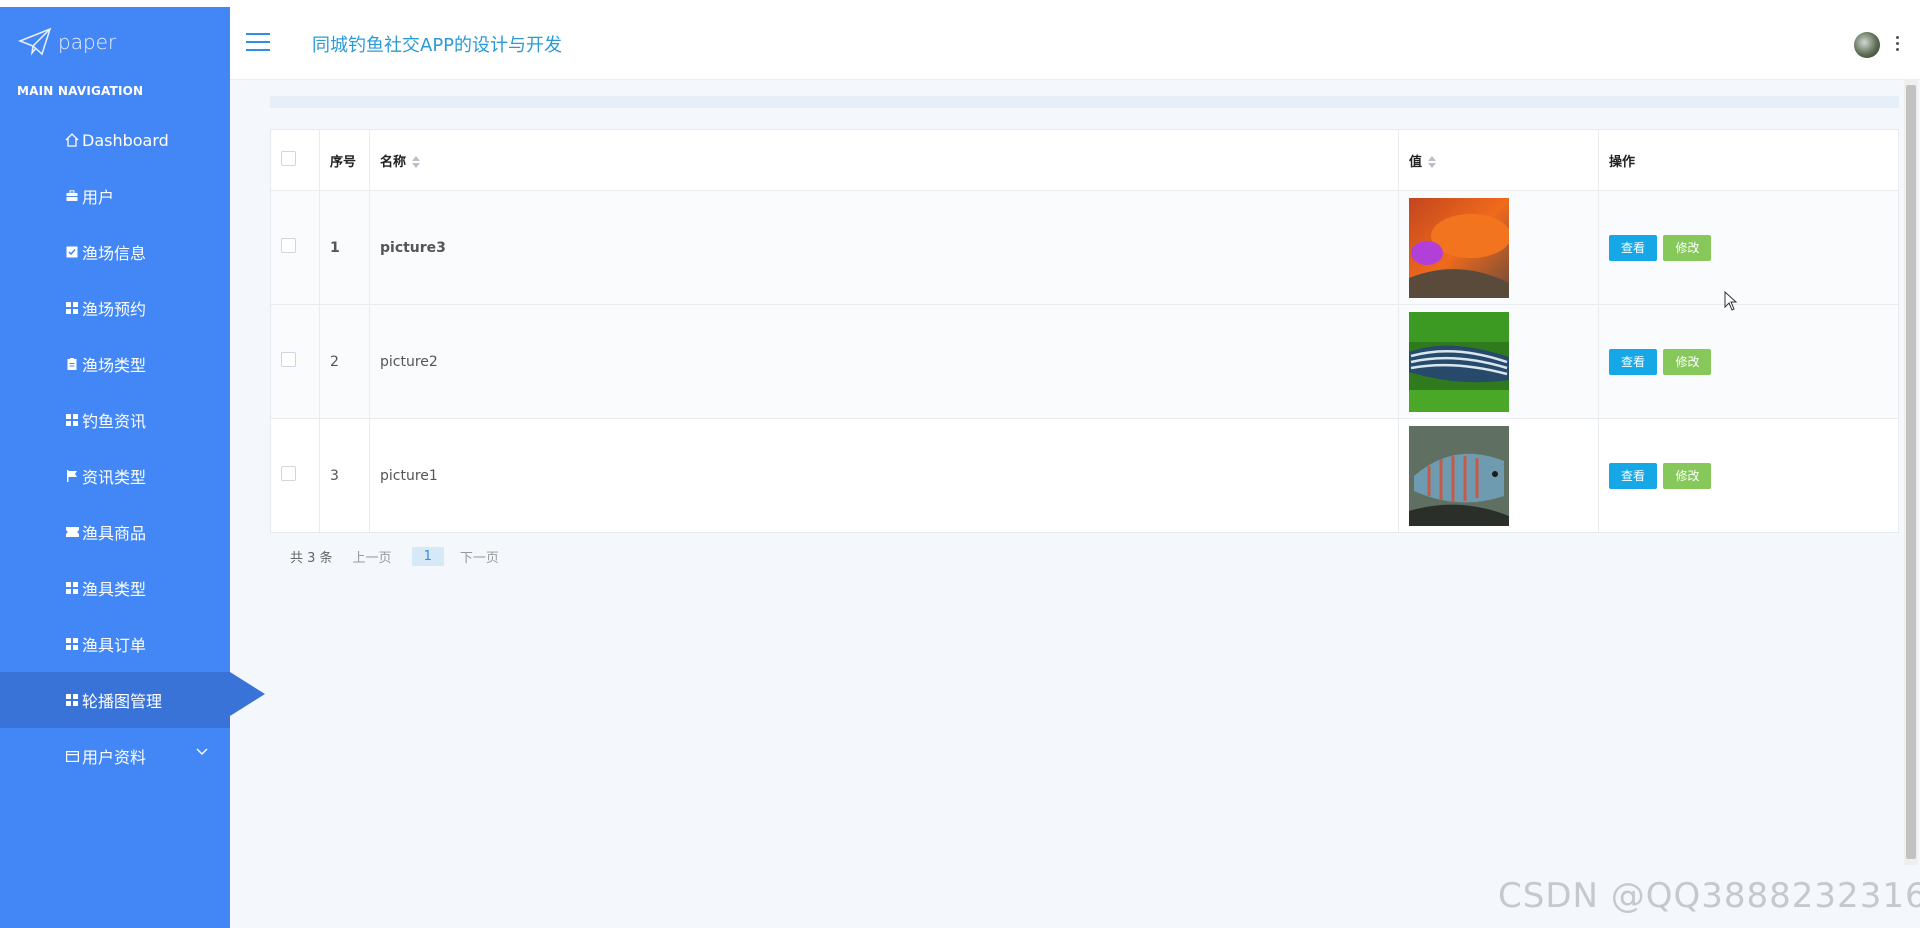 The image size is (1920, 928). Describe the element at coordinates (1459, 361) in the screenshot. I see `striped-fish-thumbnail` at that location.